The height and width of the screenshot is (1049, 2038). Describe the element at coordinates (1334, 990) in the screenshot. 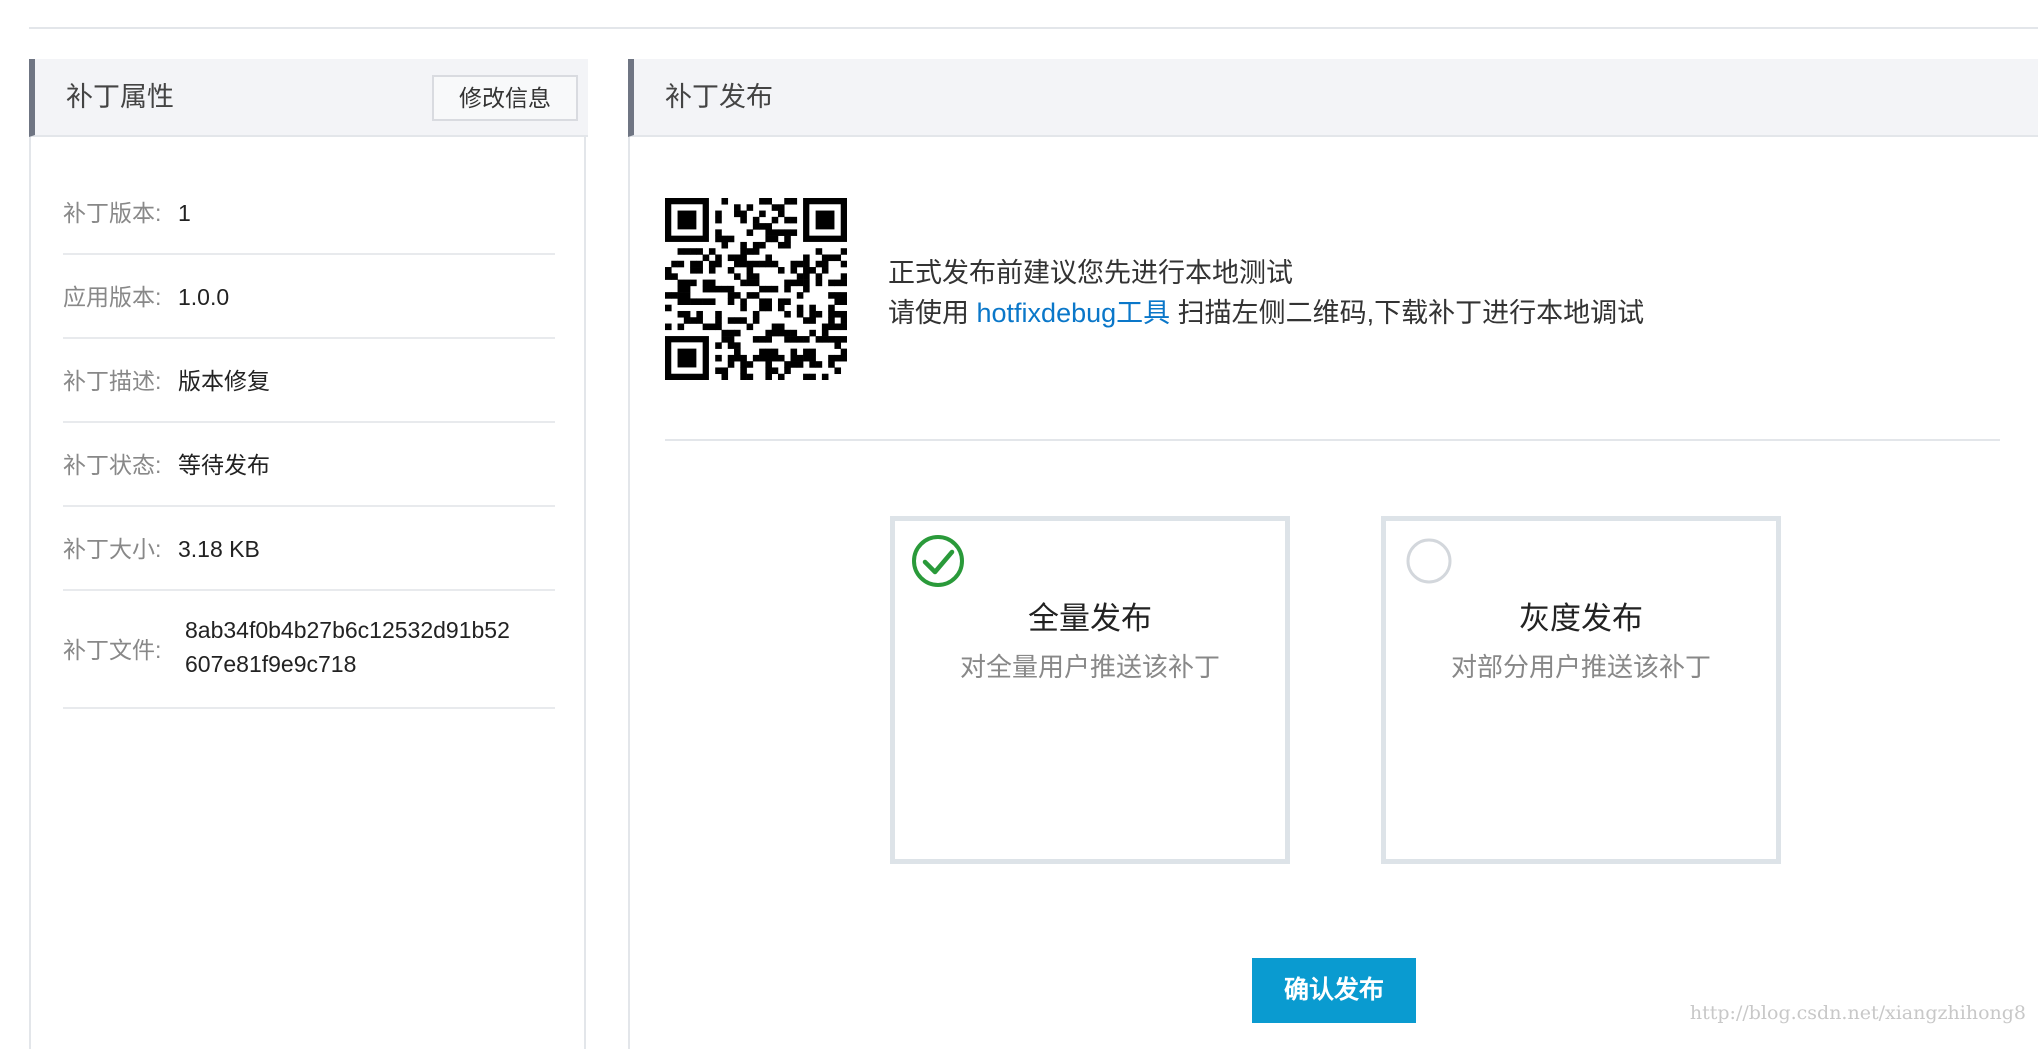

I see `confirm-release-button: 确认发布` at that location.